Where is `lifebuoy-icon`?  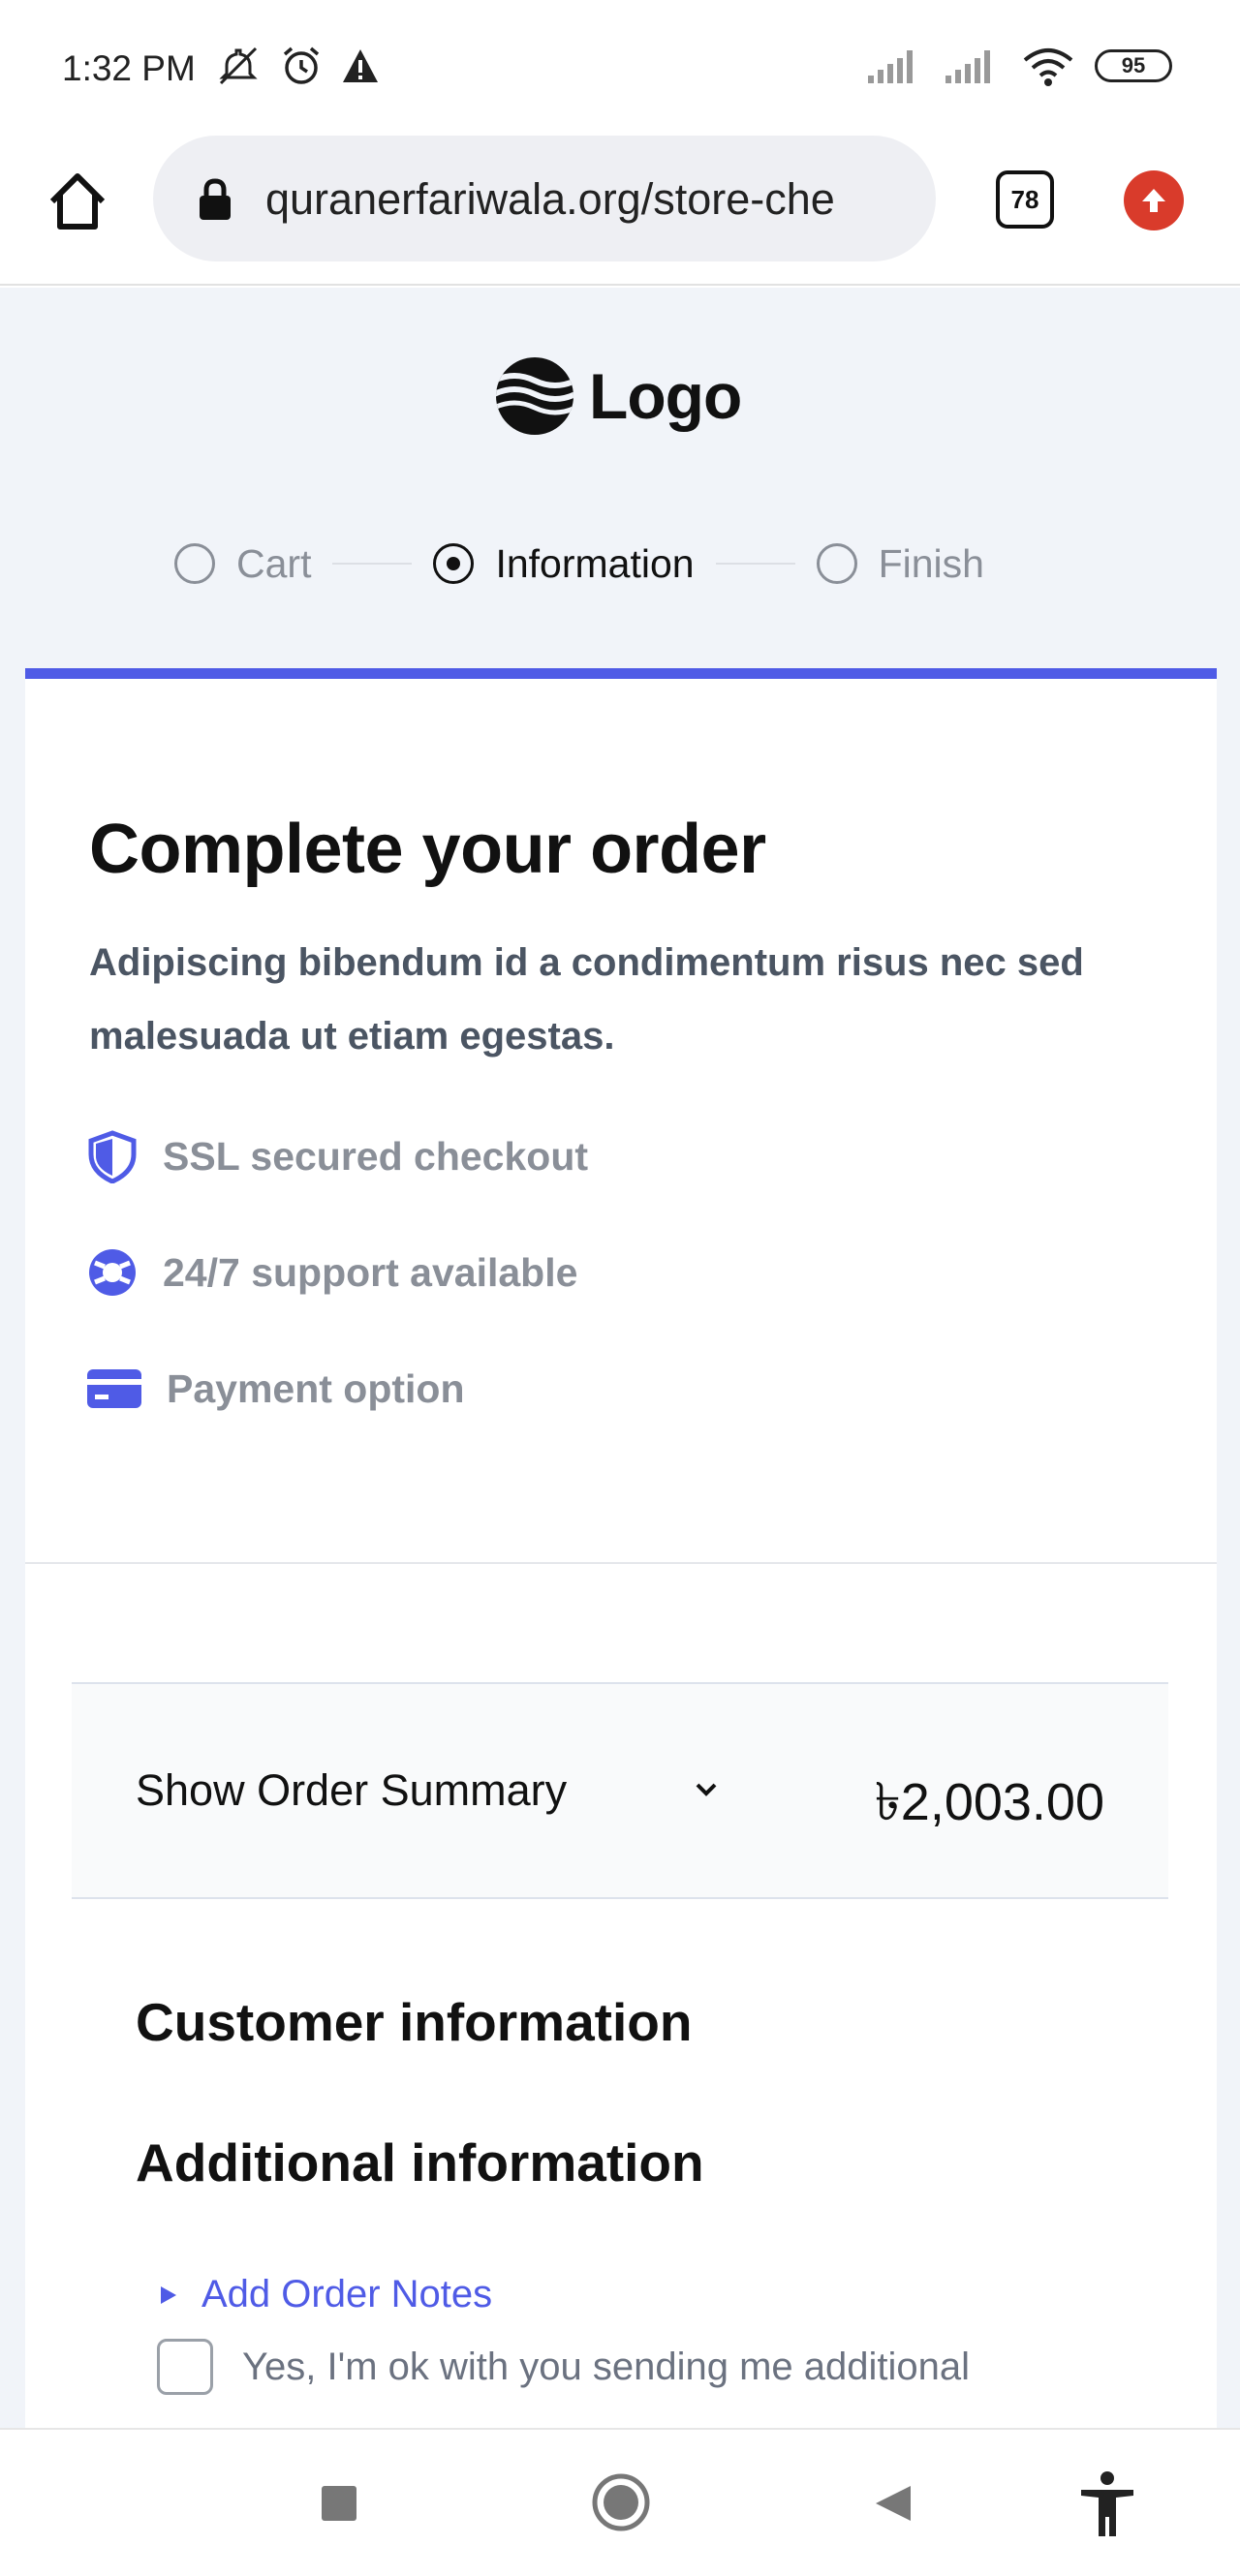
lifebuoy-icon is located at coordinates (112, 1272).